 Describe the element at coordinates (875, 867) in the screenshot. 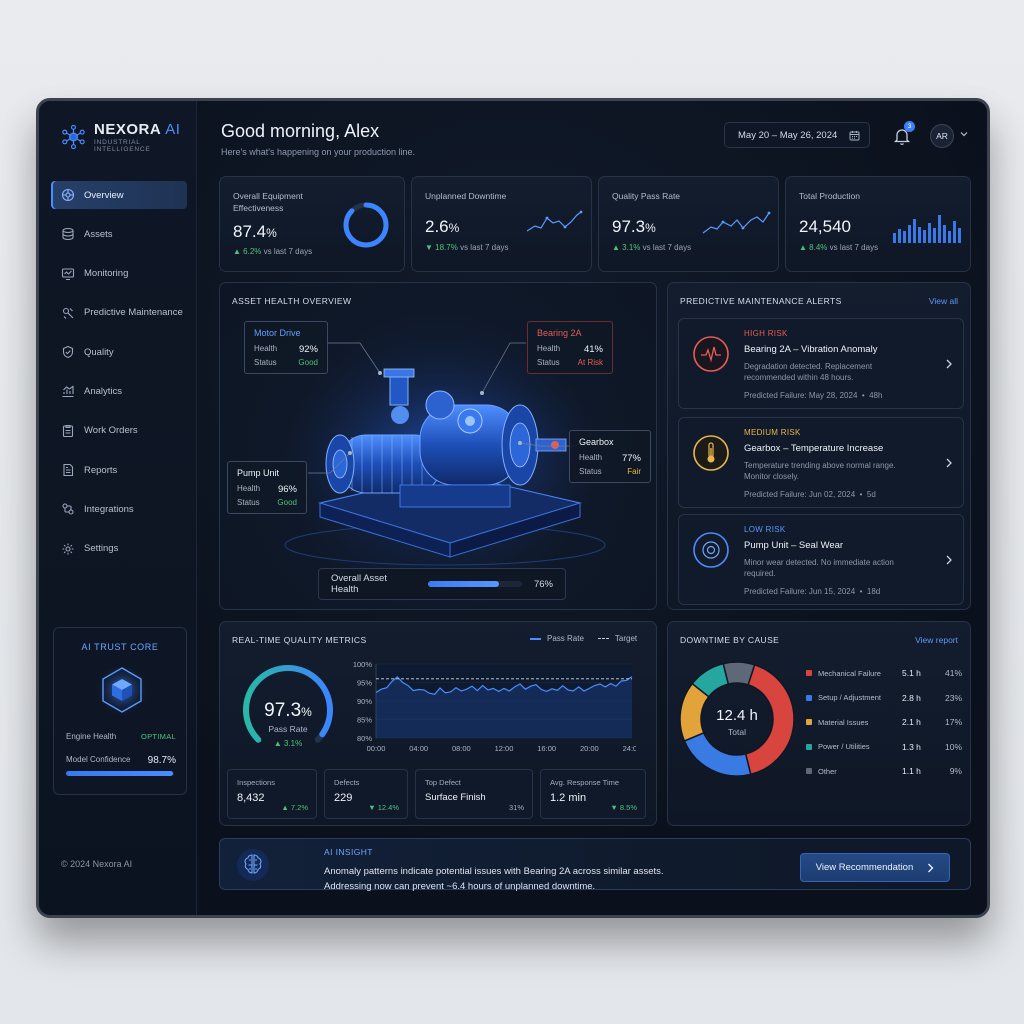

I see `view-recommendation-button: View Recommendation` at that location.